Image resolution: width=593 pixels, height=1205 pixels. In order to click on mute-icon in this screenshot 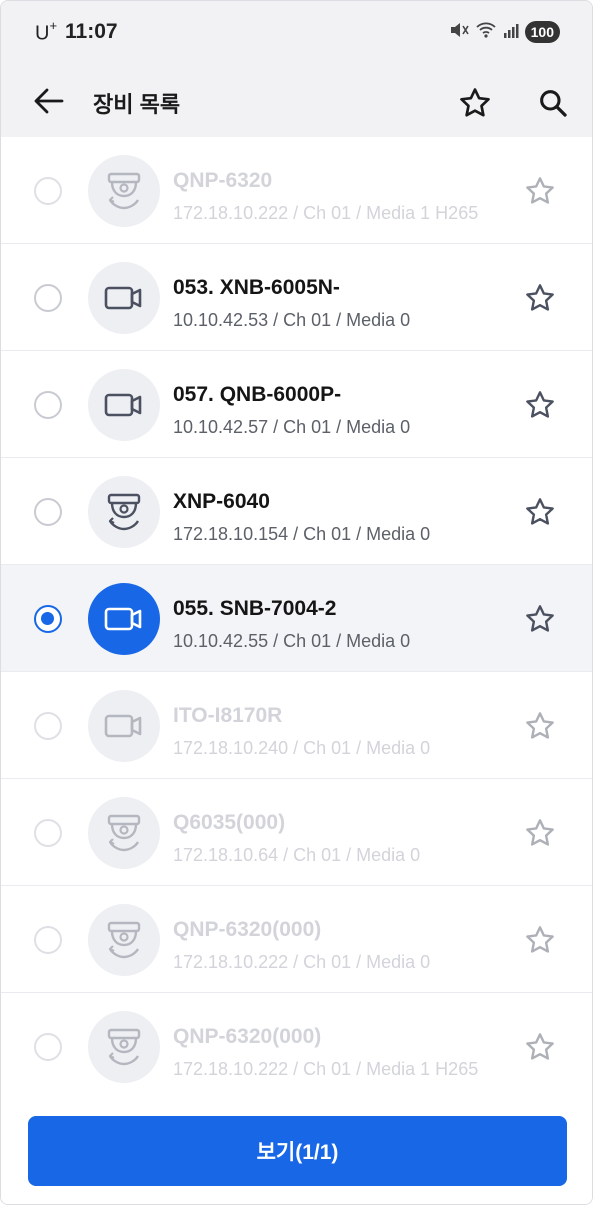, I will do `click(459, 32)`.